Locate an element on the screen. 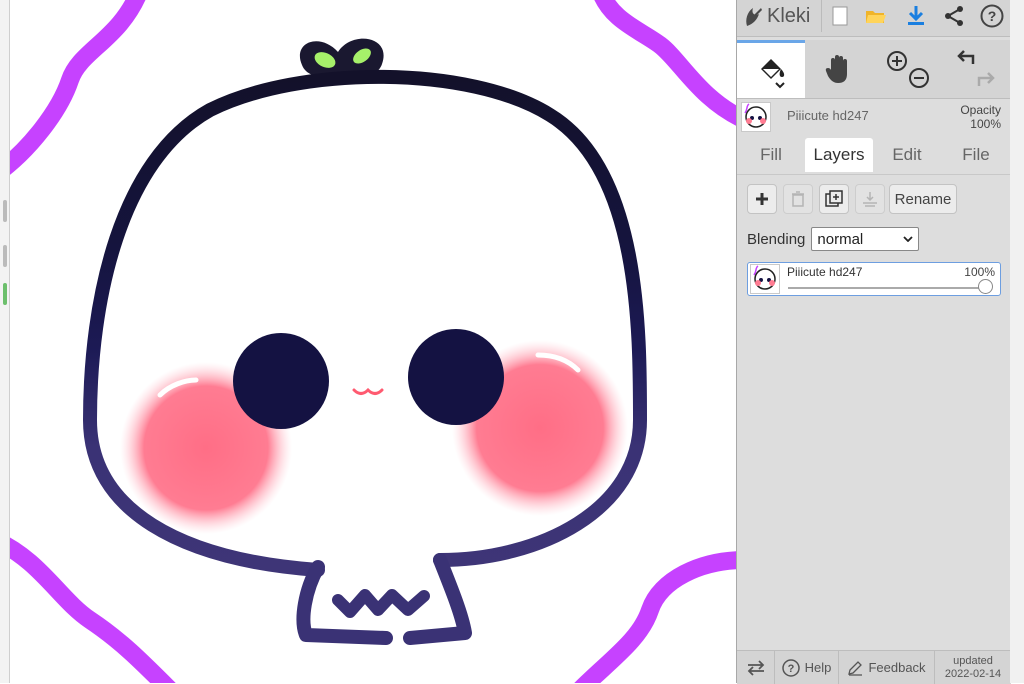  current-layer-thumbnail is located at coordinates (756, 117).